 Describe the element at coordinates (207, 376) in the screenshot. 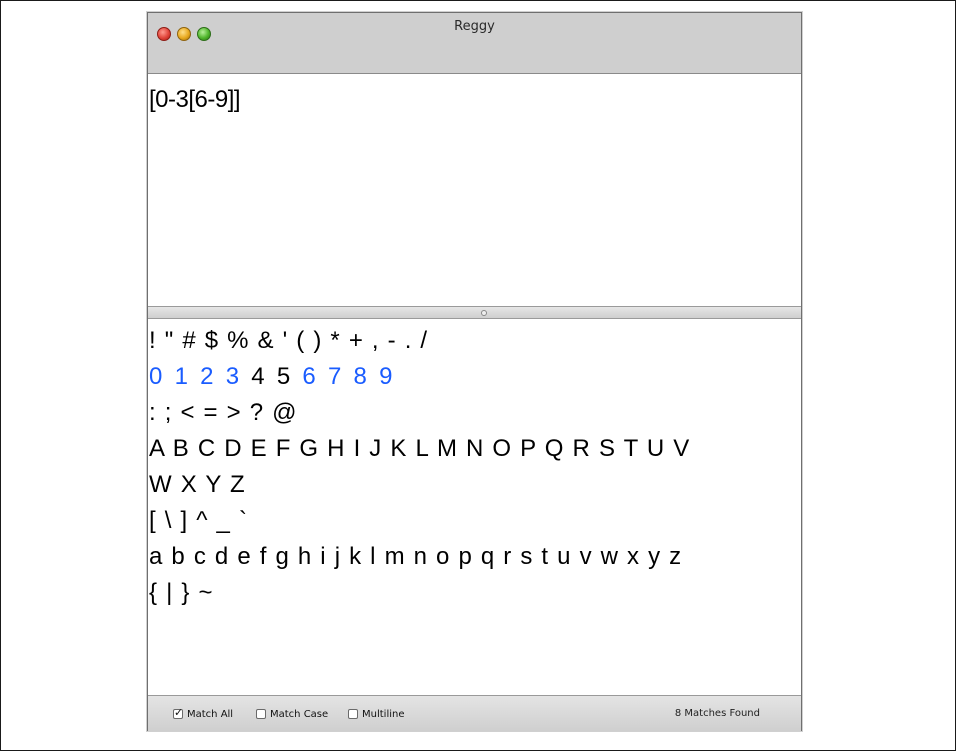

I see `sample-digit: 2` at that location.